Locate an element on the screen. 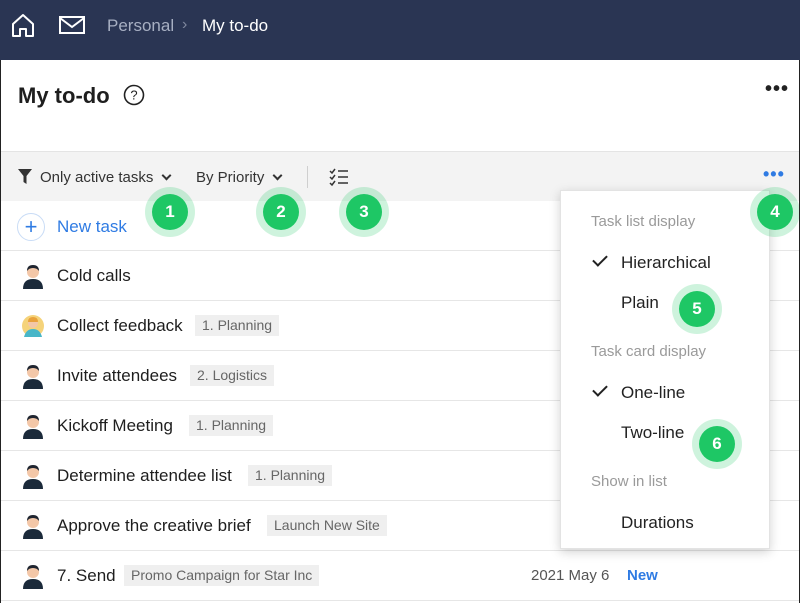  filter-icon is located at coordinates (25, 176).